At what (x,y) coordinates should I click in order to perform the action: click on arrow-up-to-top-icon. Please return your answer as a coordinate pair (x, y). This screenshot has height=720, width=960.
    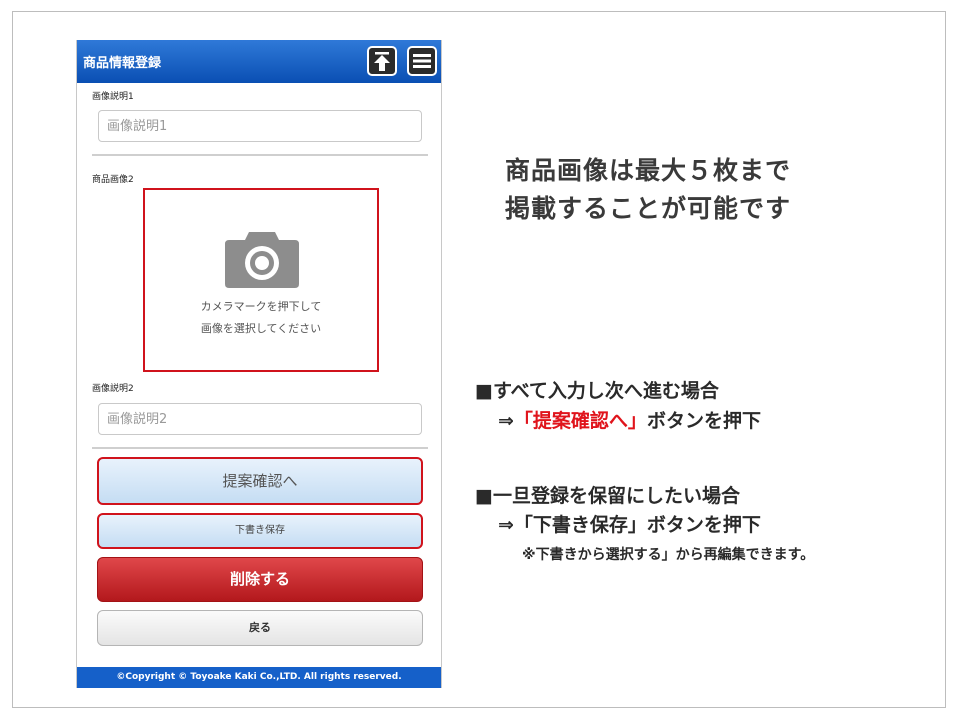
    Looking at the image, I should click on (382, 61).